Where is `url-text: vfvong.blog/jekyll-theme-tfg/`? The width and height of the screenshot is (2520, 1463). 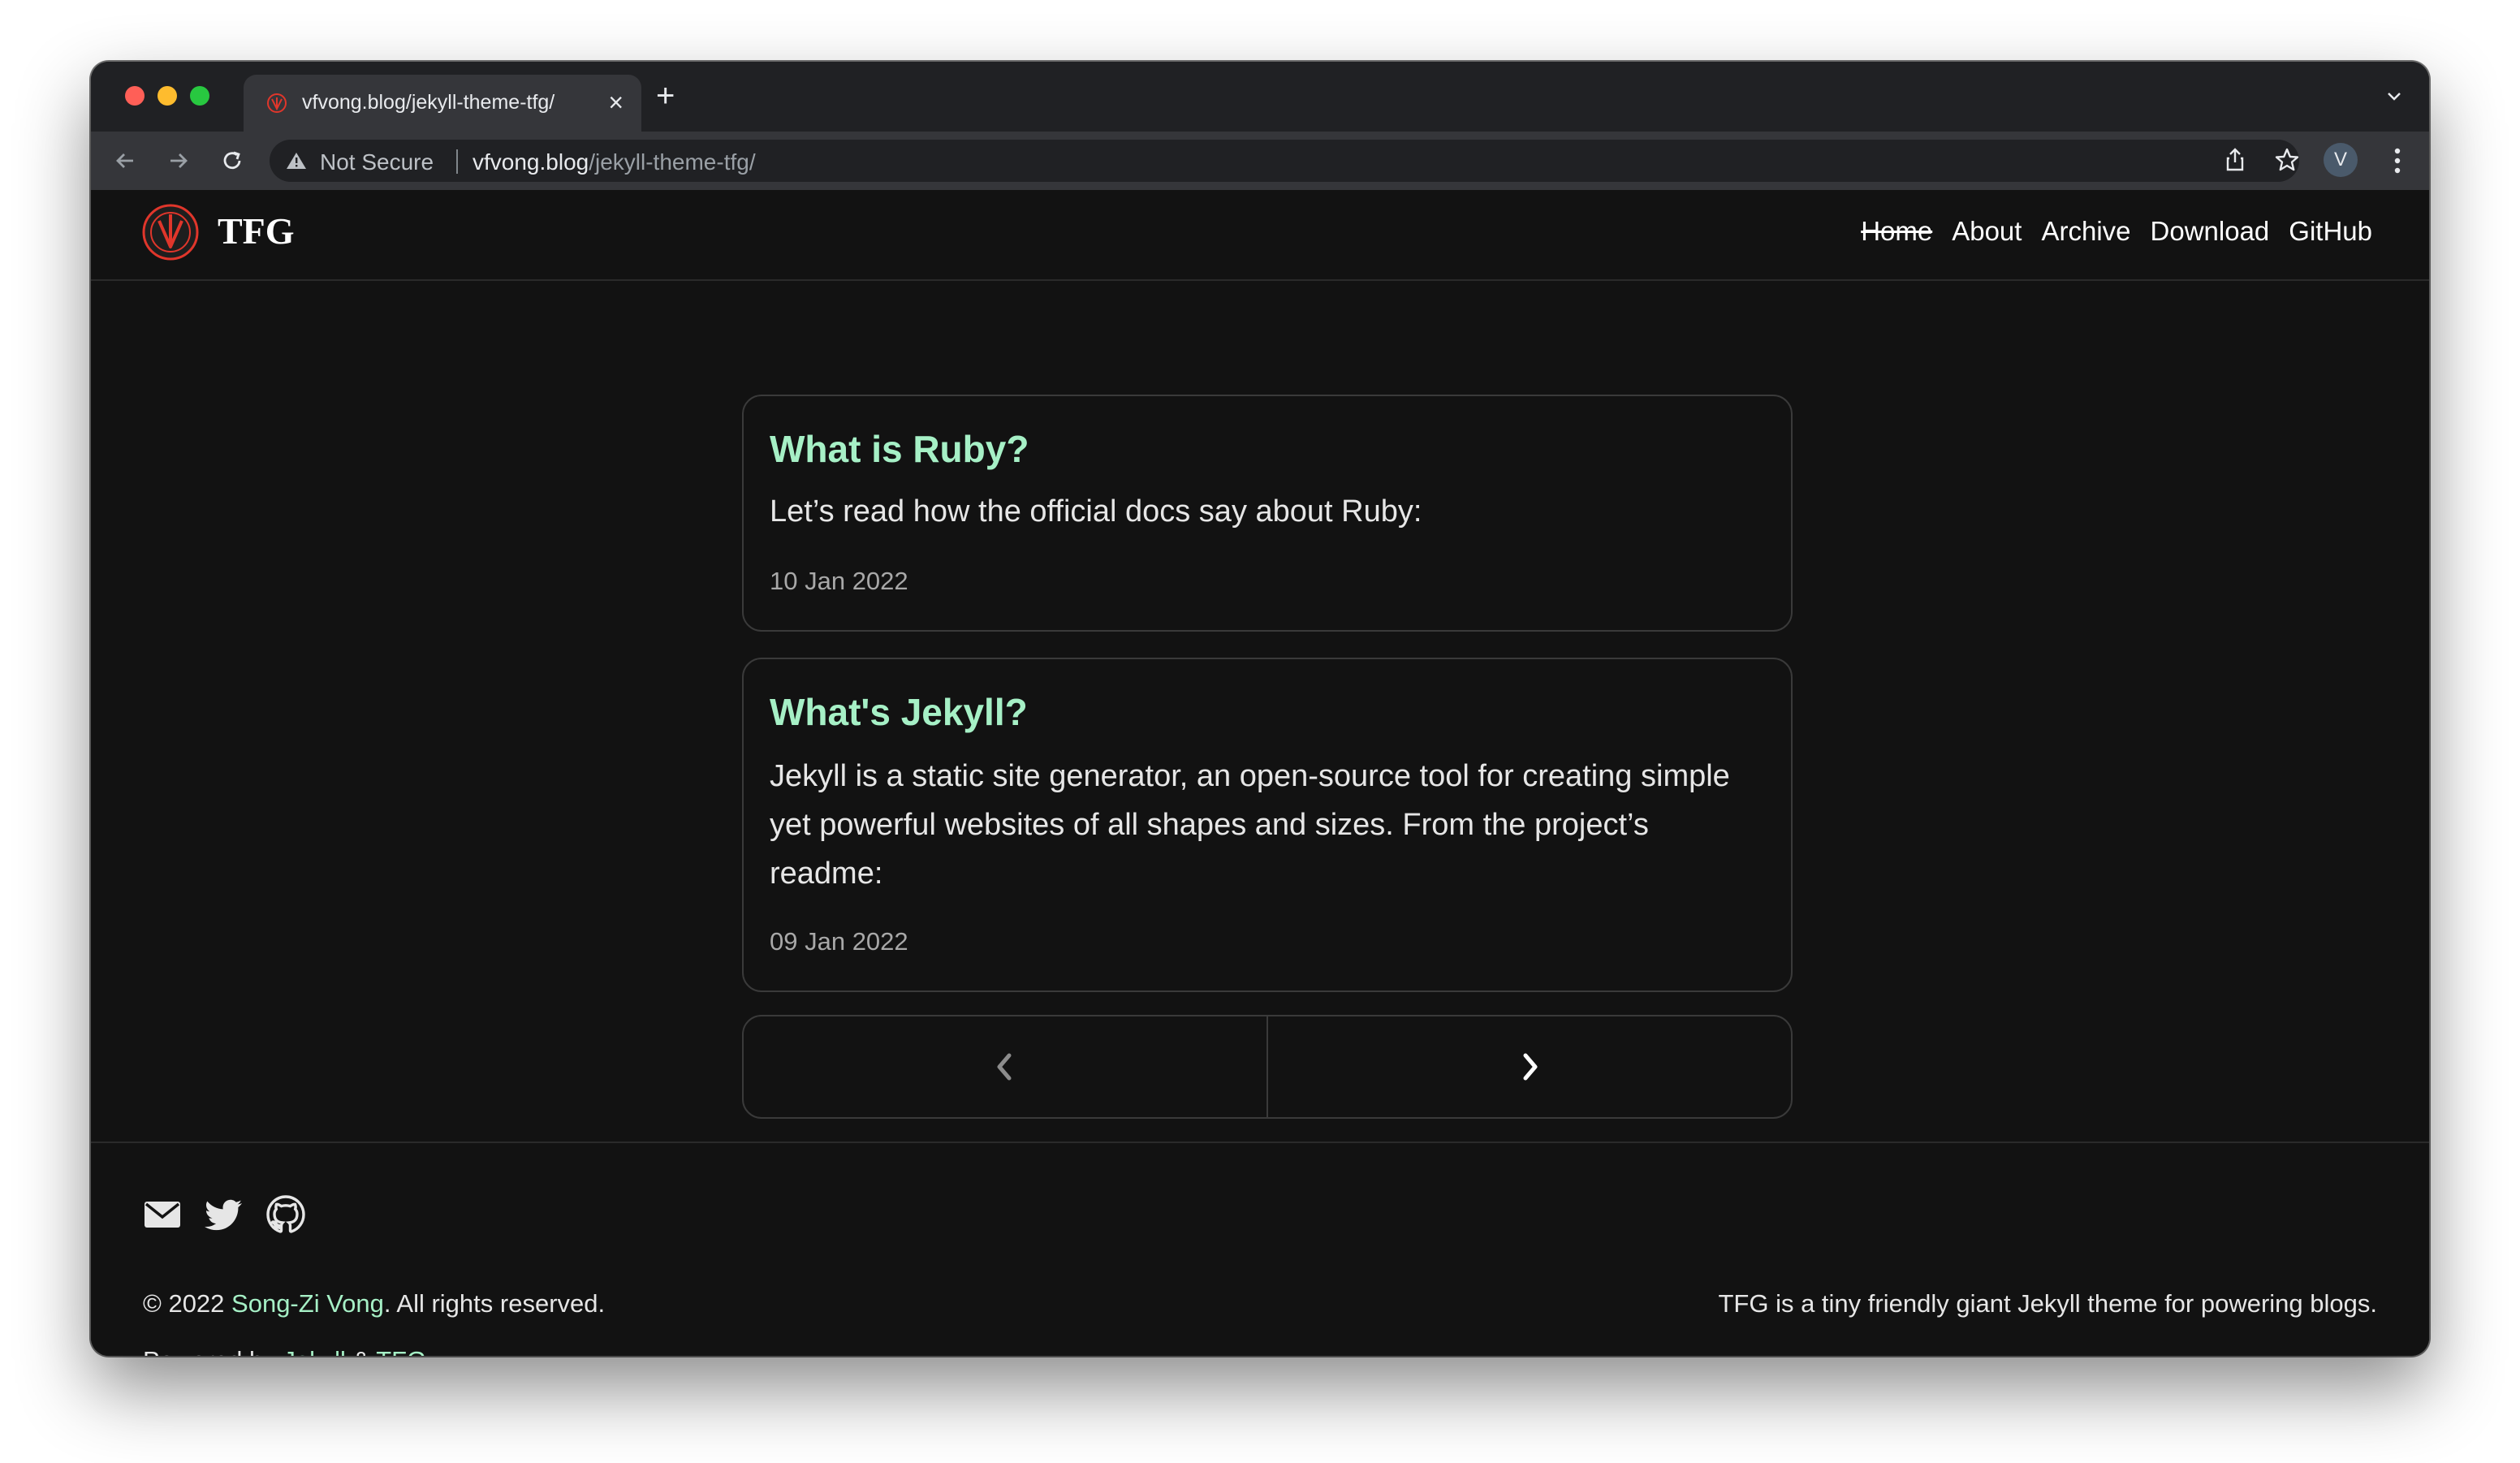 url-text: vfvong.blog/jekyll-theme-tfg/ is located at coordinates (614, 162).